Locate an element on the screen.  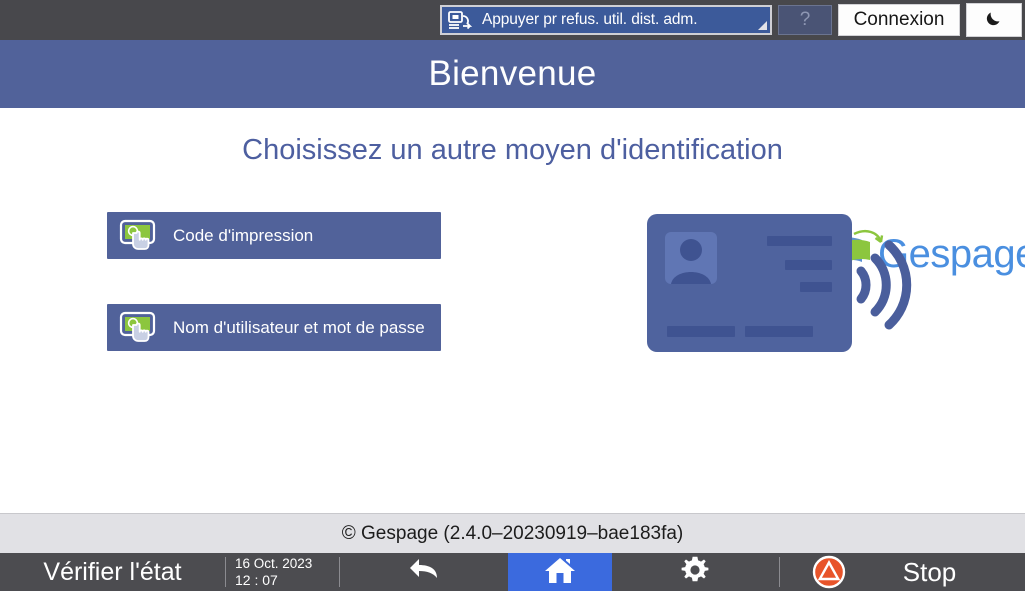
sleep-mode-button is located at coordinates (994, 20).